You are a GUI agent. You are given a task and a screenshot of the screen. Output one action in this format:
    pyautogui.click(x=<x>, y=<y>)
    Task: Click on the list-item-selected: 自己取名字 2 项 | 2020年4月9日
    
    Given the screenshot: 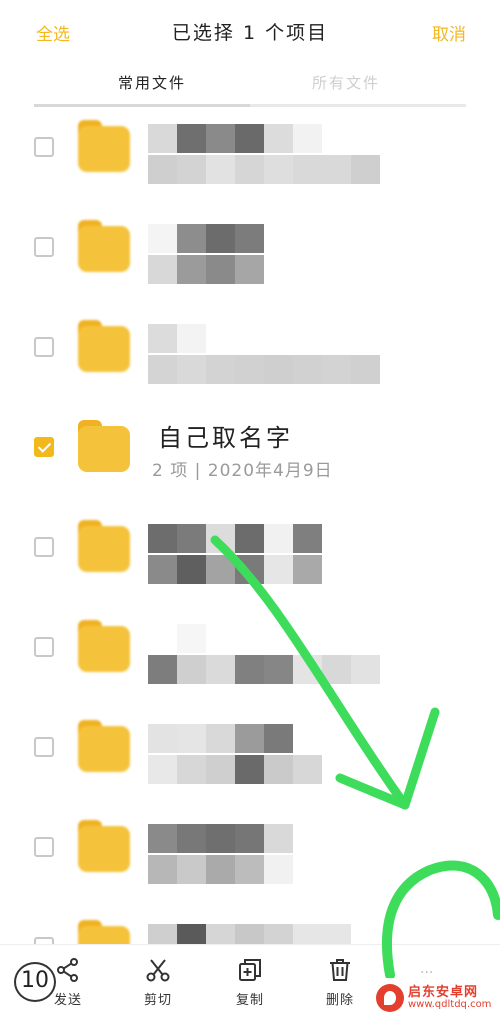 What is the action you would take?
    pyautogui.click(x=250, y=470)
    